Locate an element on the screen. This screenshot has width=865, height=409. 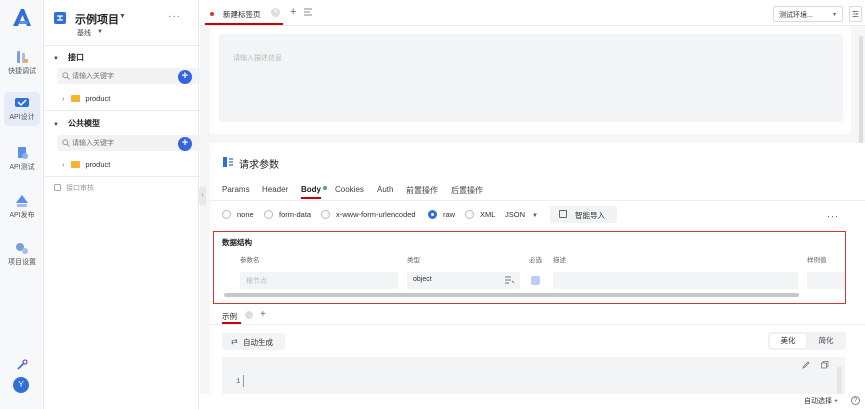
avatar: Y is located at coordinates (21, 385).